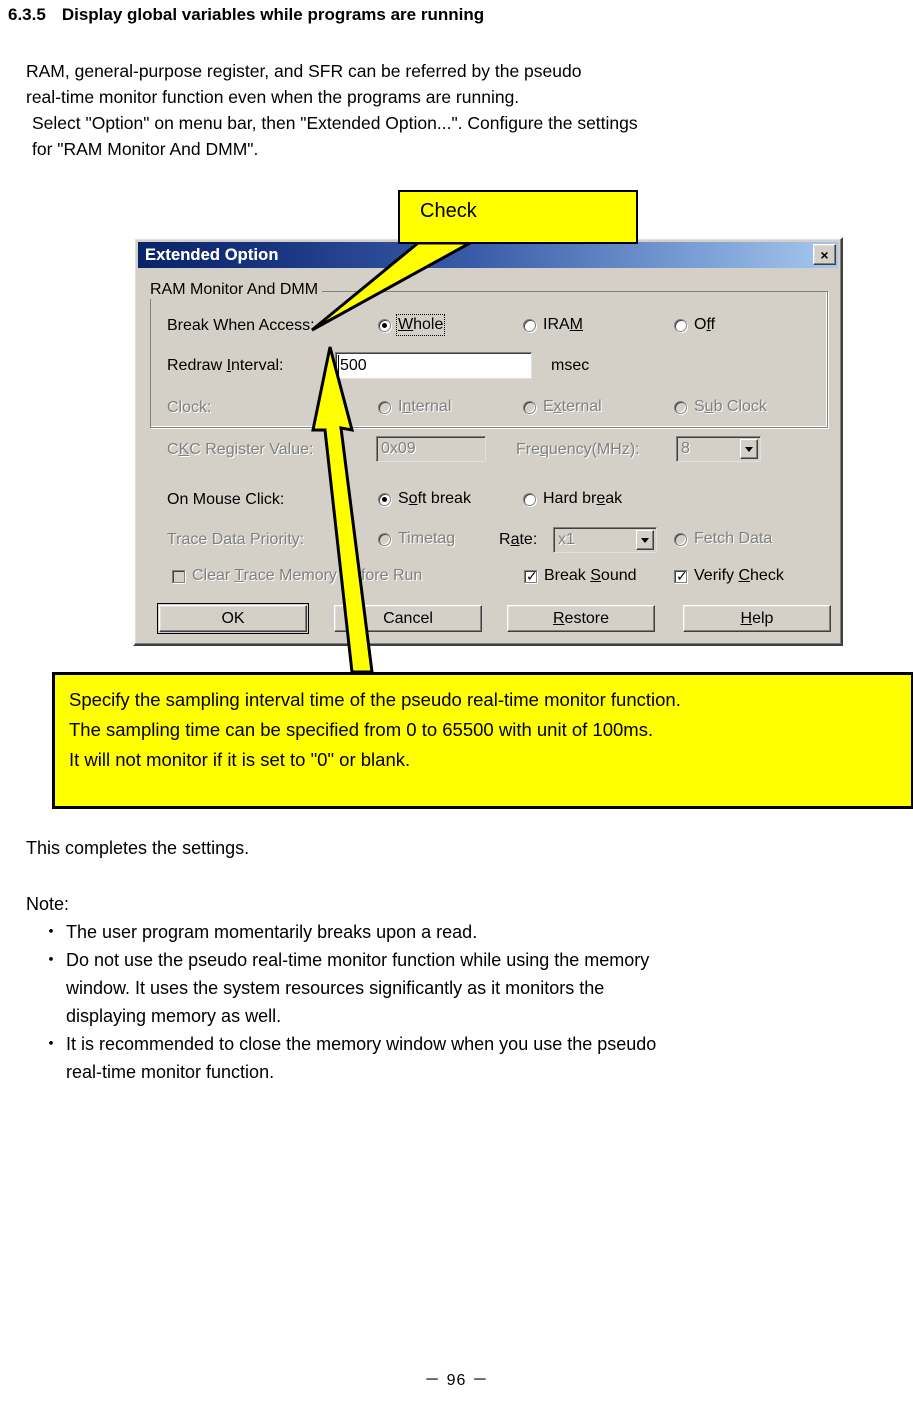 The image size is (913, 1411). I want to click on checkbox-break-sound-label: Break Sound, so click(590, 576).